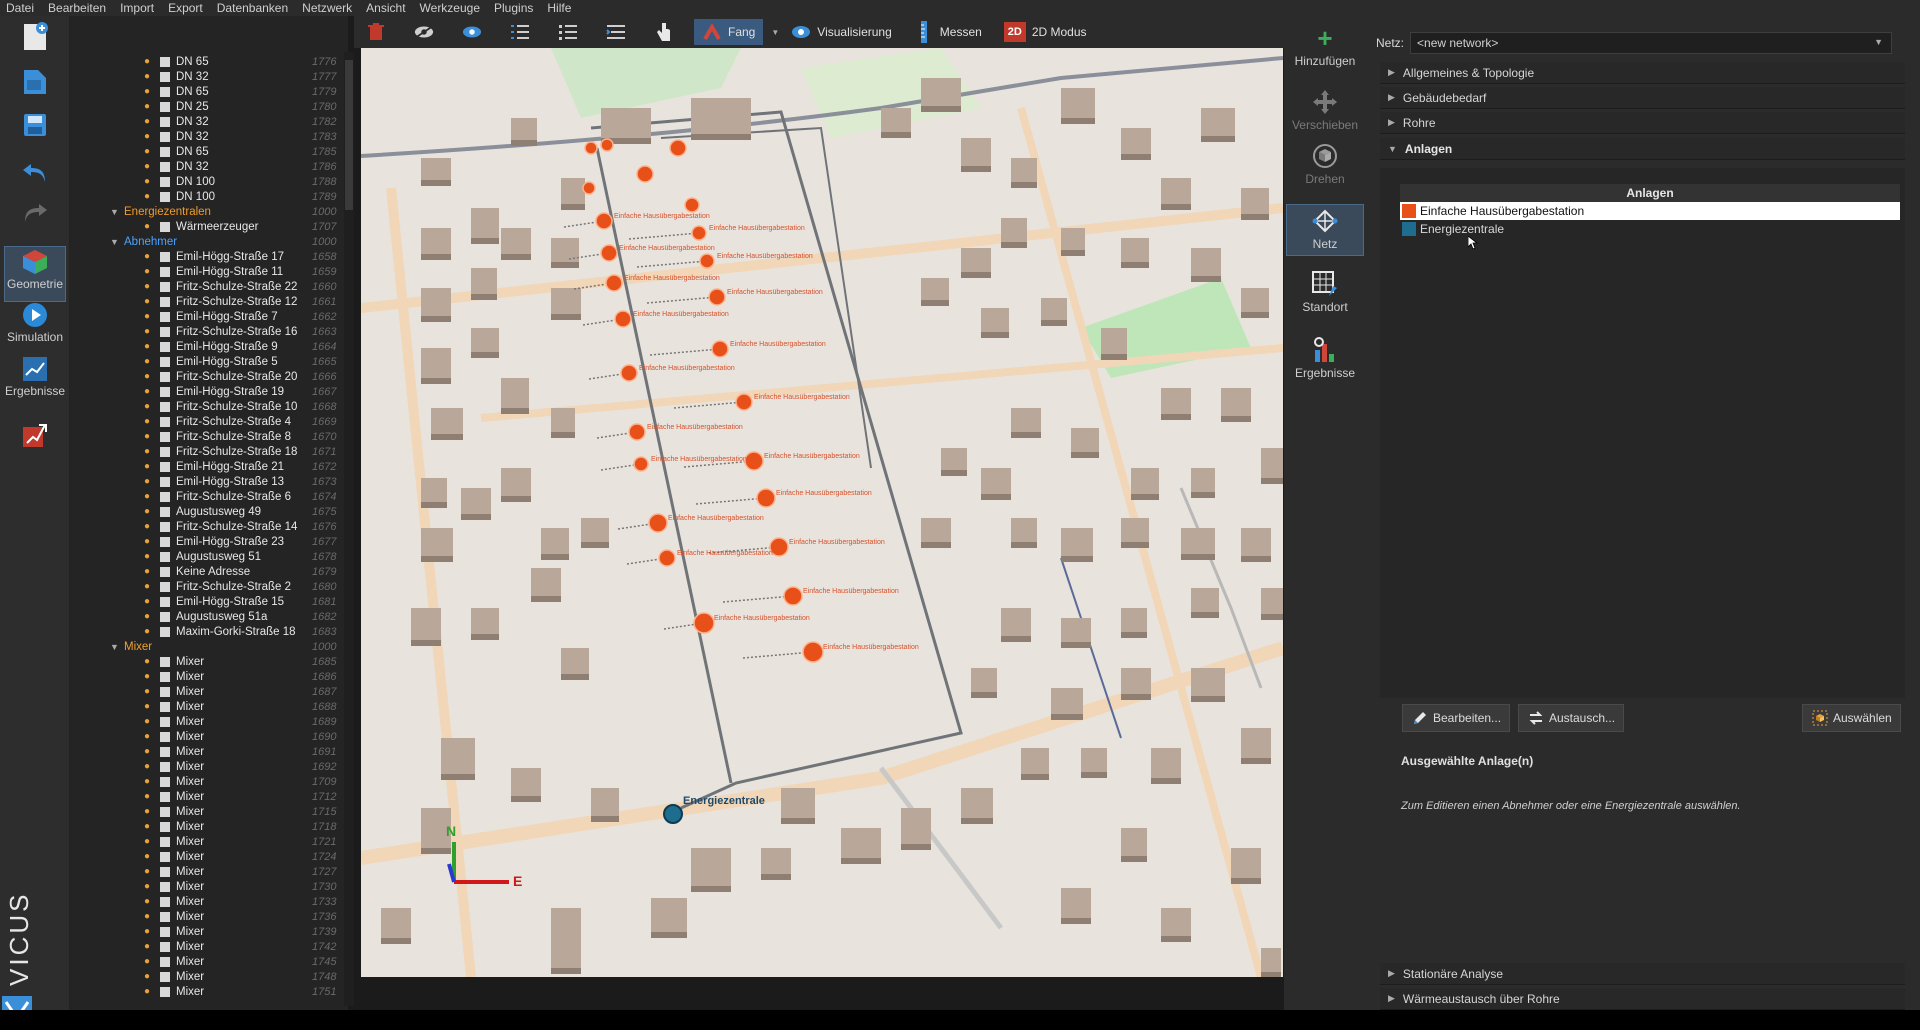  Describe the element at coordinates (475, 32) in the screenshot. I see `show-button` at that location.